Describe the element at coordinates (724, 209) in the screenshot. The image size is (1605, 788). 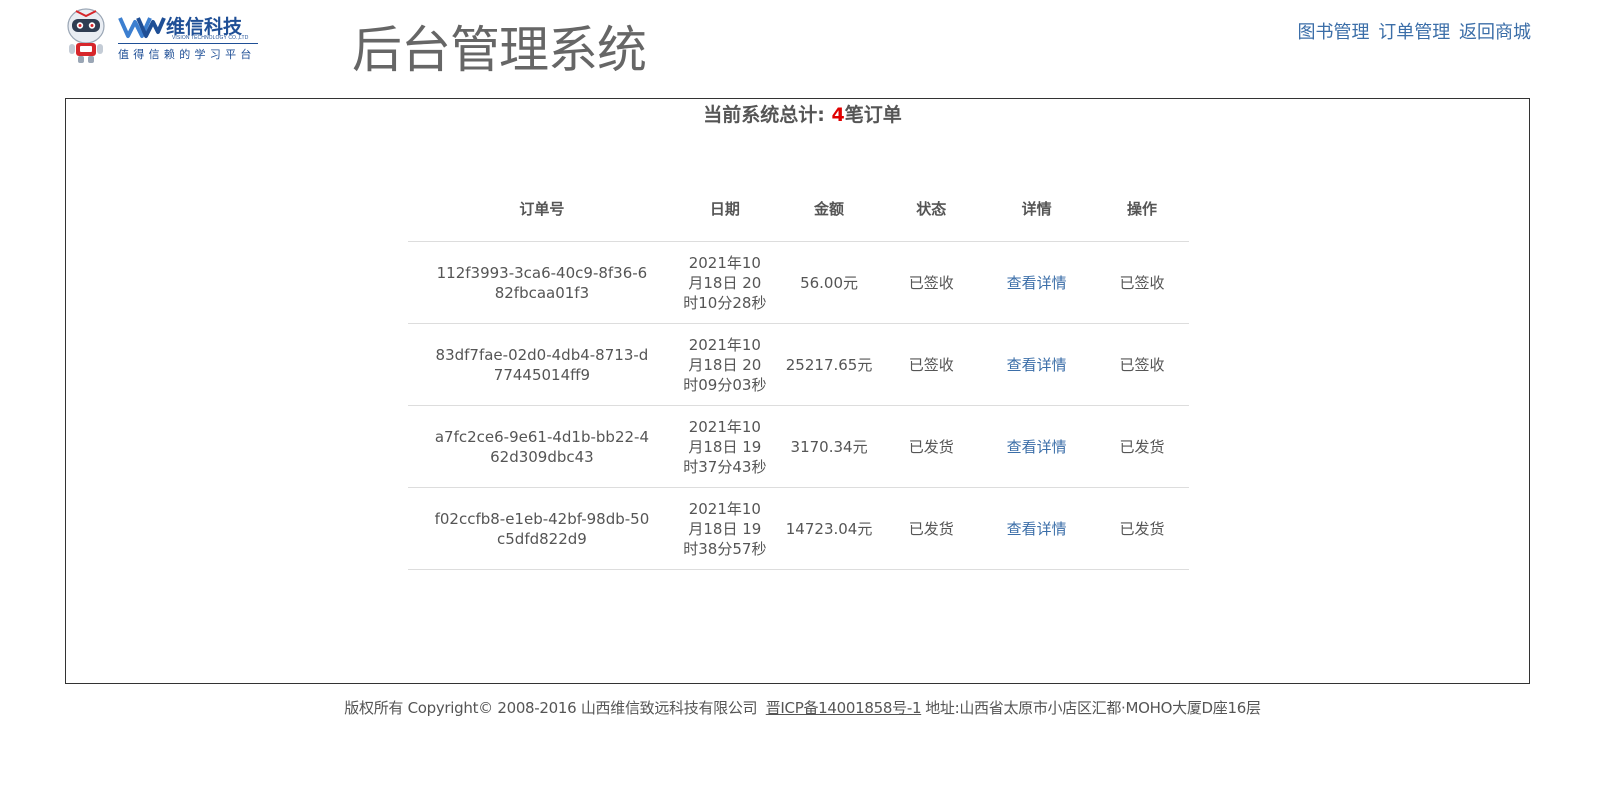
I see `column-header-date: 日期` at that location.